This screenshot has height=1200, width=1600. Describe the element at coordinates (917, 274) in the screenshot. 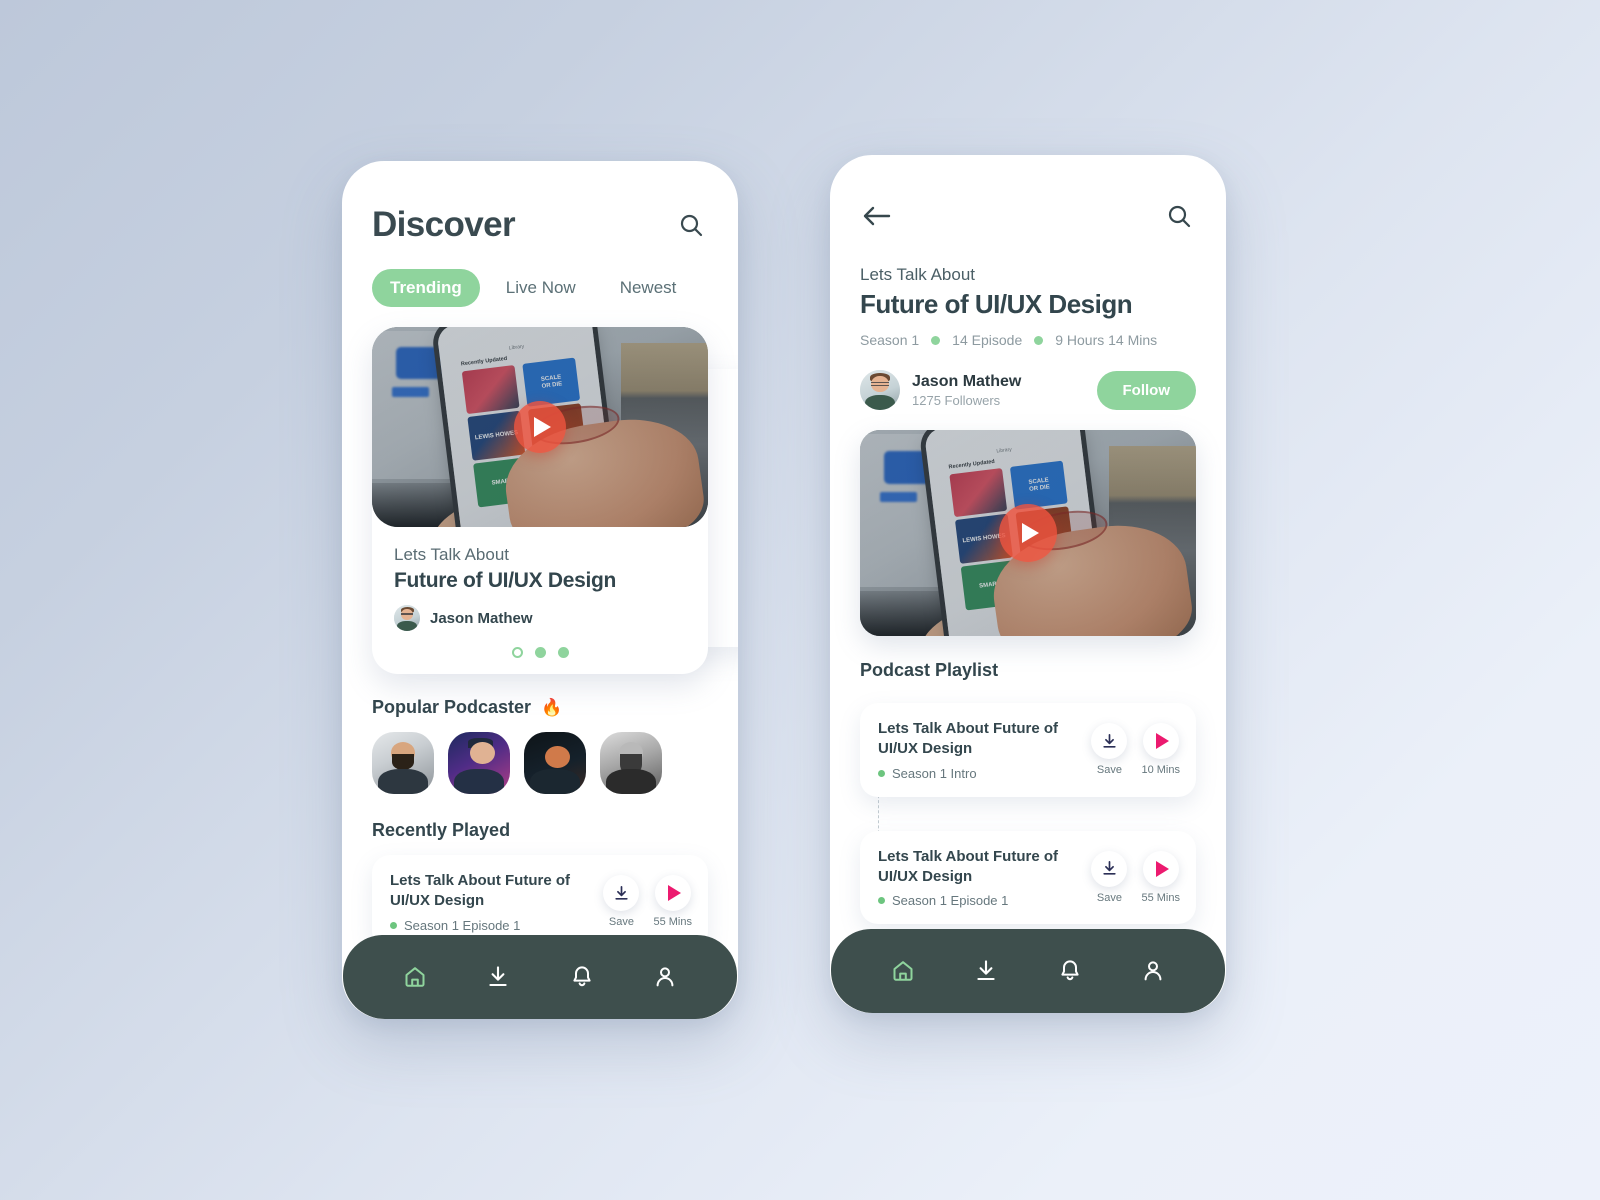

I see `detail-subtitle: Lets Talk About` at that location.